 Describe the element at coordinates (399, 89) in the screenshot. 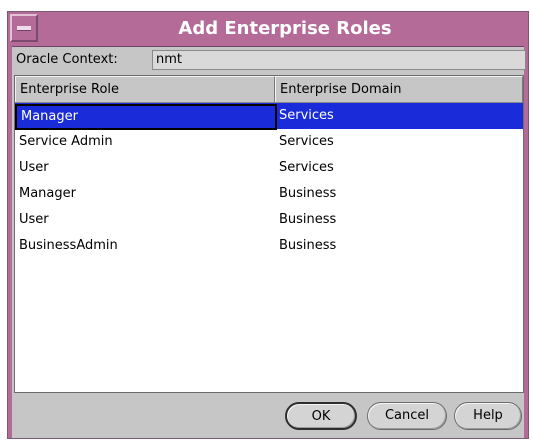

I see `column-header-enterprise-domain: Enterprise Domain` at that location.